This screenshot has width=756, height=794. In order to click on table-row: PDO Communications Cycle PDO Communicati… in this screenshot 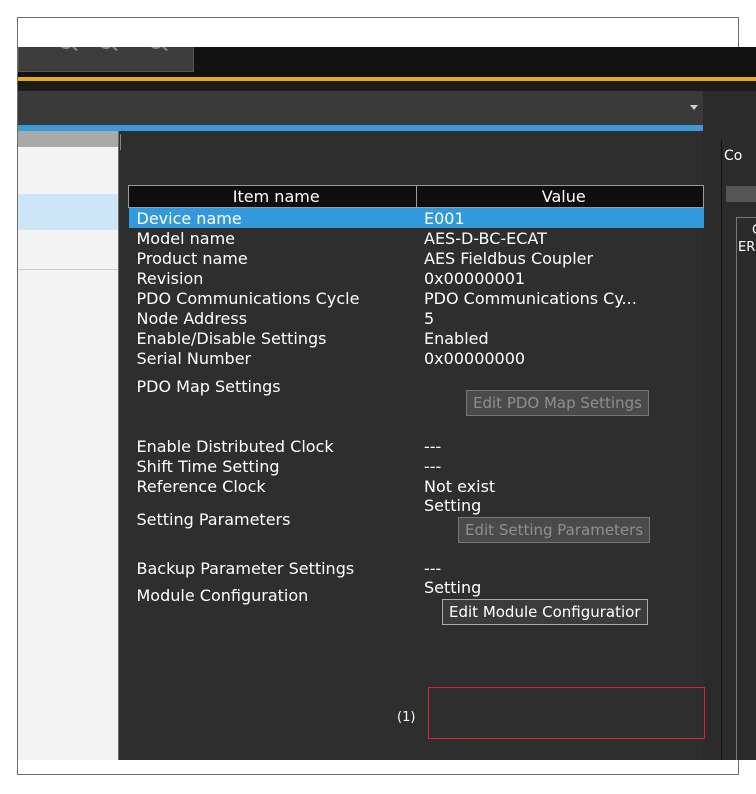, I will do `click(416, 298)`.